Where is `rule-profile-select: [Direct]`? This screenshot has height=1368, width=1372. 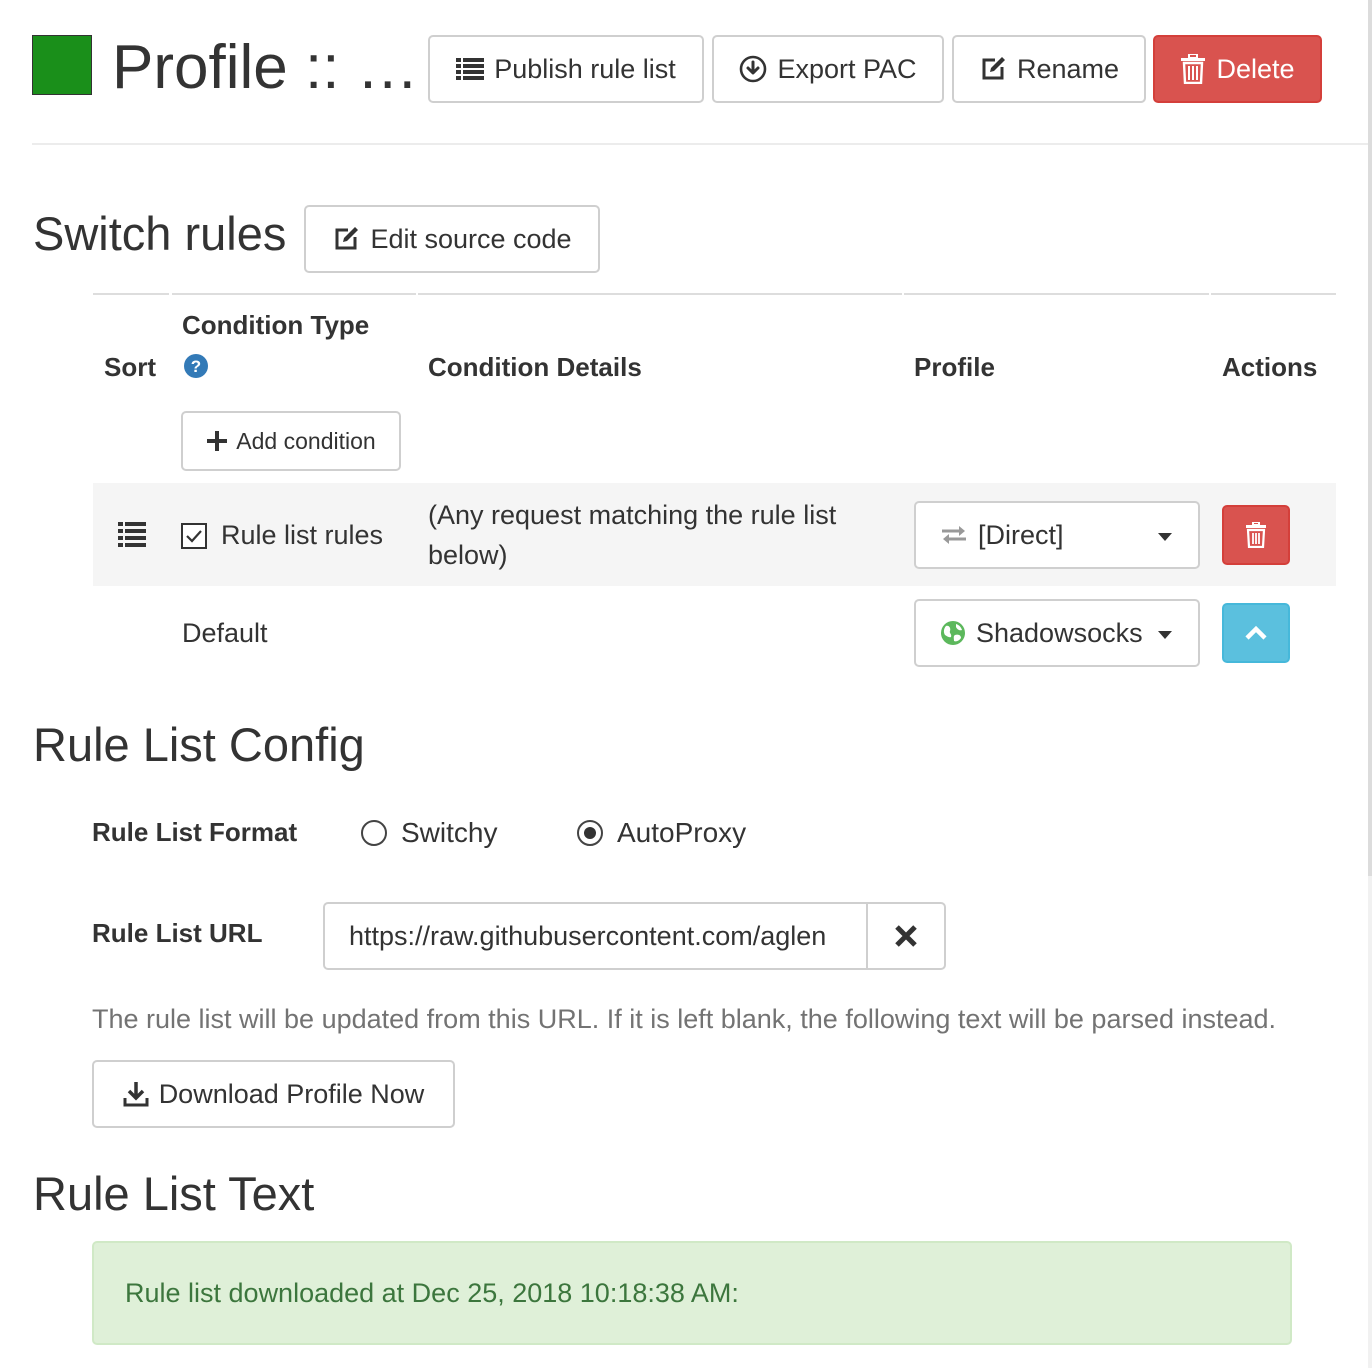 rule-profile-select: [Direct] is located at coordinates (1057, 535).